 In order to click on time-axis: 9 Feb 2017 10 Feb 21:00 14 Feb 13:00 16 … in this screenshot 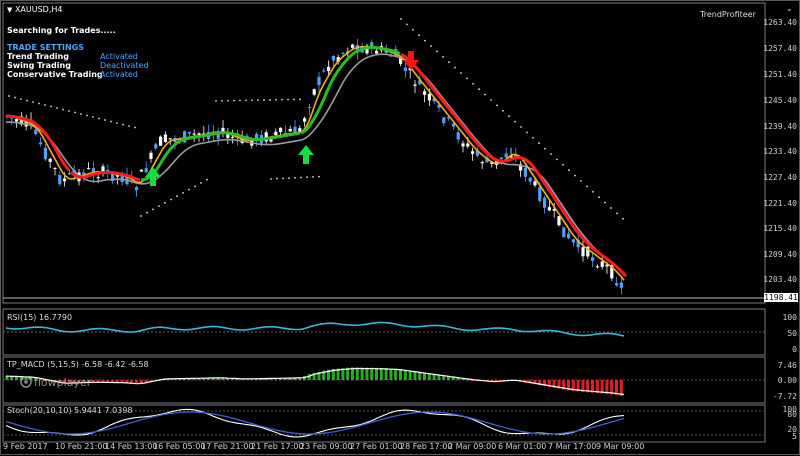, I will do `click(384, 448)`.